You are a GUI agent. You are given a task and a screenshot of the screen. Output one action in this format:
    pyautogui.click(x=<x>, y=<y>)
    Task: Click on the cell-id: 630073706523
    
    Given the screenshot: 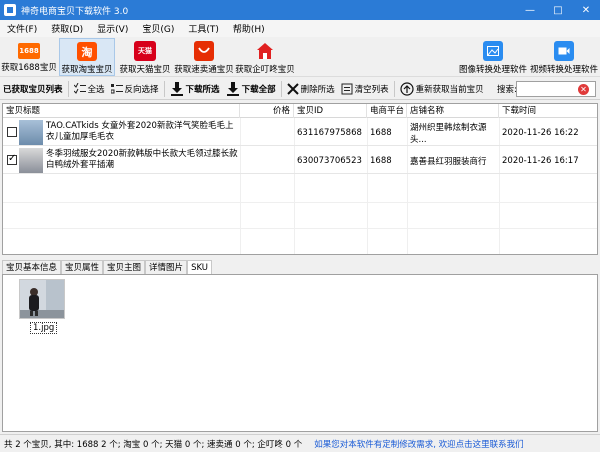 What is the action you would take?
    pyautogui.click(x=329, y=160)
    